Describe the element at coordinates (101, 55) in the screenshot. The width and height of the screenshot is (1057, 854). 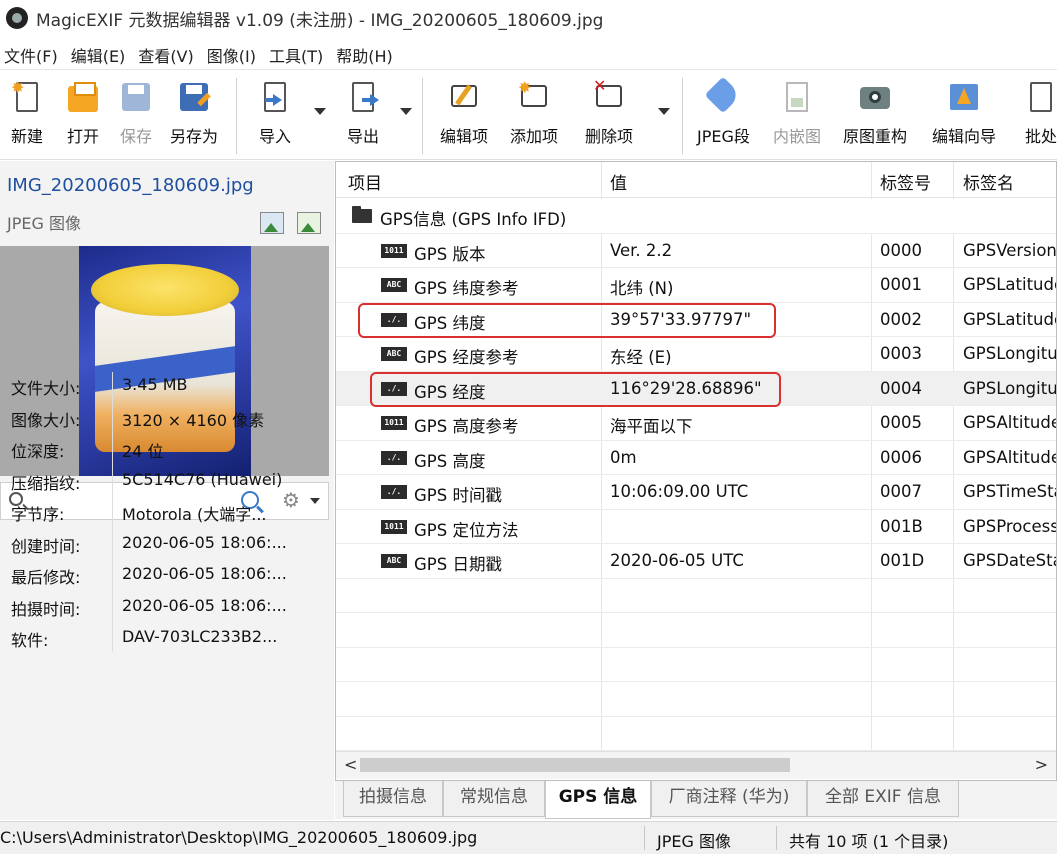
I see `menu-edit: 编辑(E)` at that location.